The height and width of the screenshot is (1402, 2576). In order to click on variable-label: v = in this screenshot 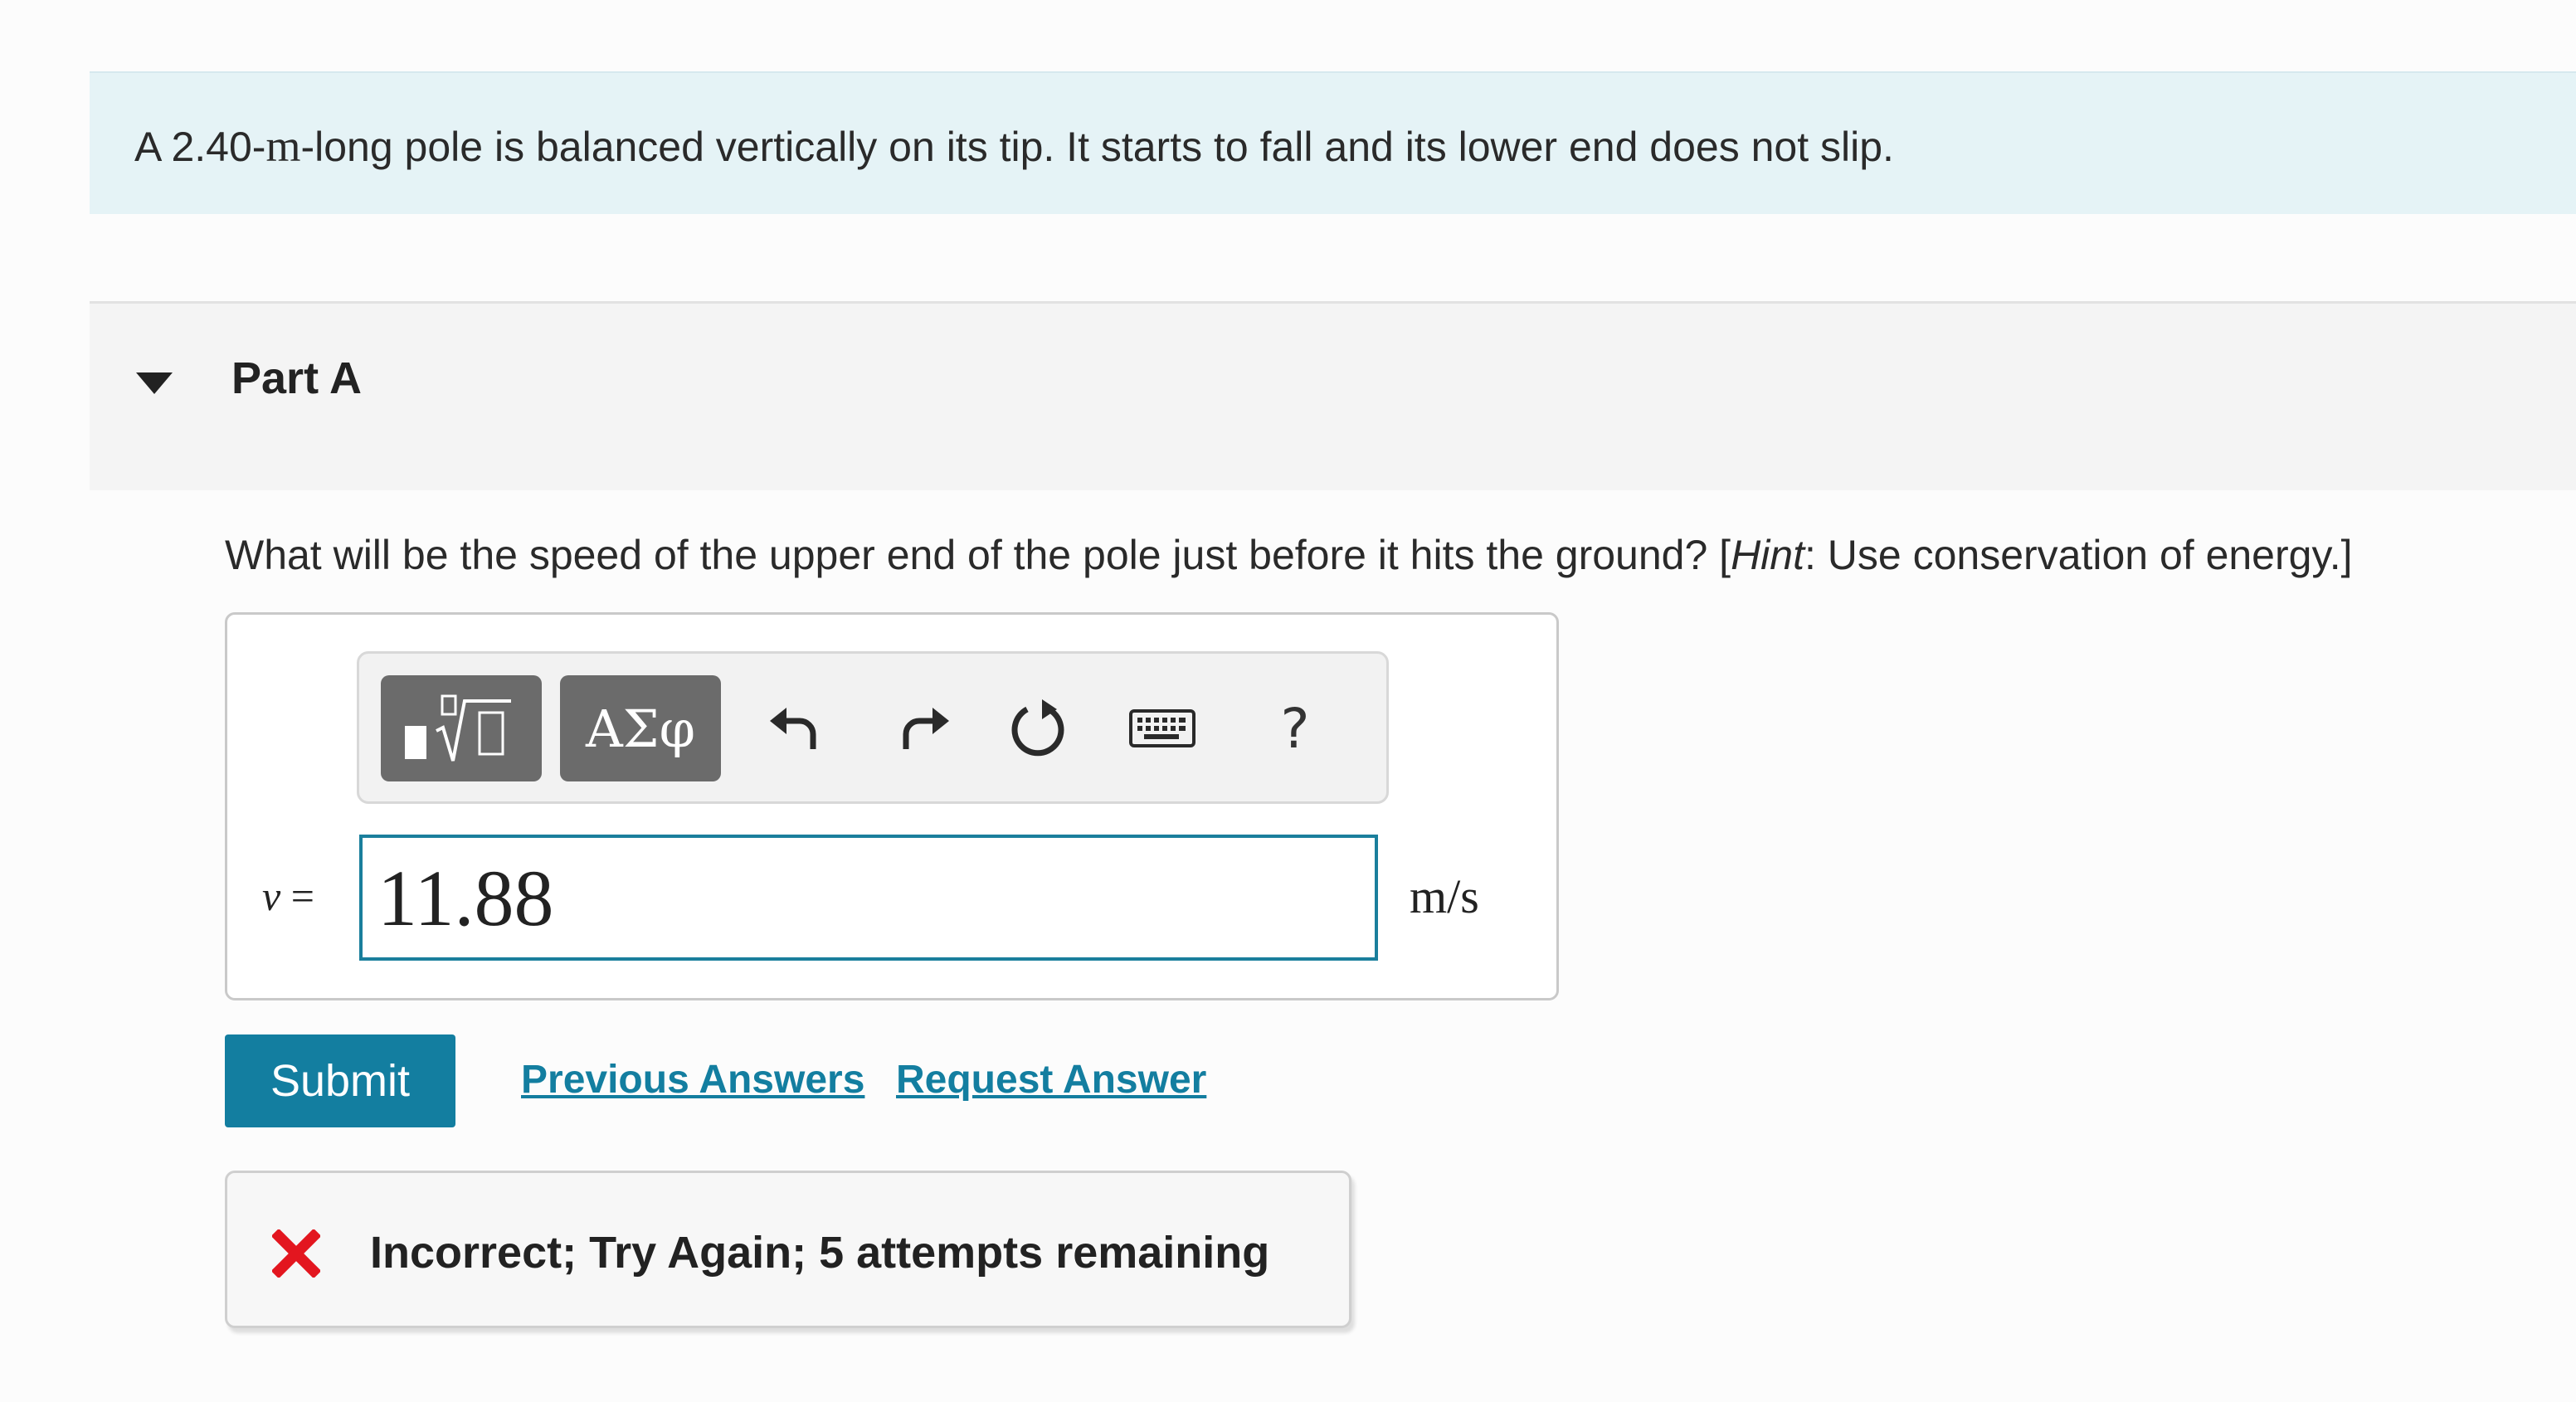, I will do `click(288, 896)`.